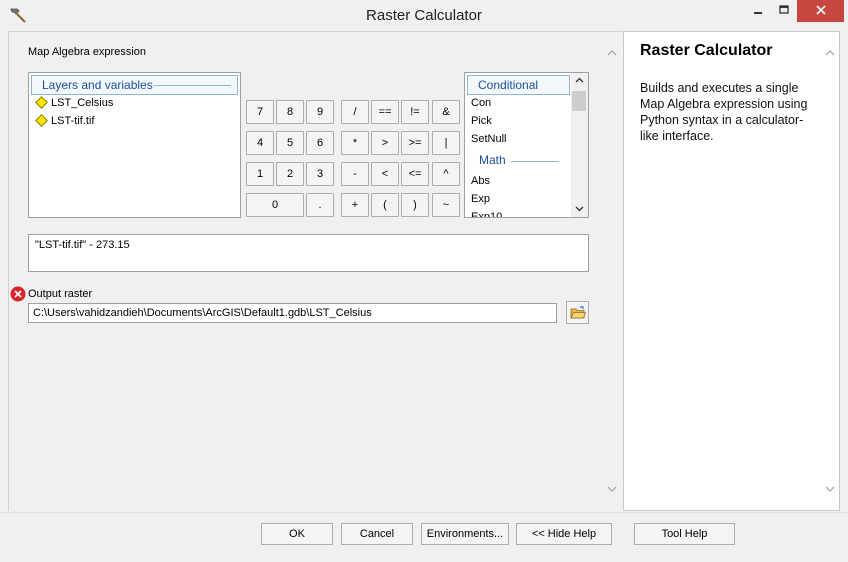 This screenshot has width=848, height=562. Describe the element at coordinates (486, 213) in the screenshot. I see `function-item: Exp10` at that location.